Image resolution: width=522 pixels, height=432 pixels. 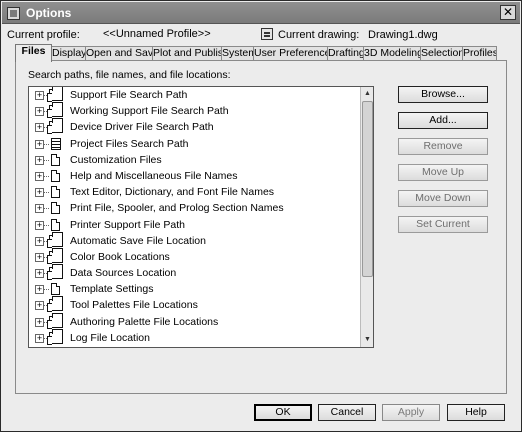 What do you see at coordinates (110, 337) in the screenshot?
I see `tree-item-label: Log File Location` at bounding box center [110, 337].